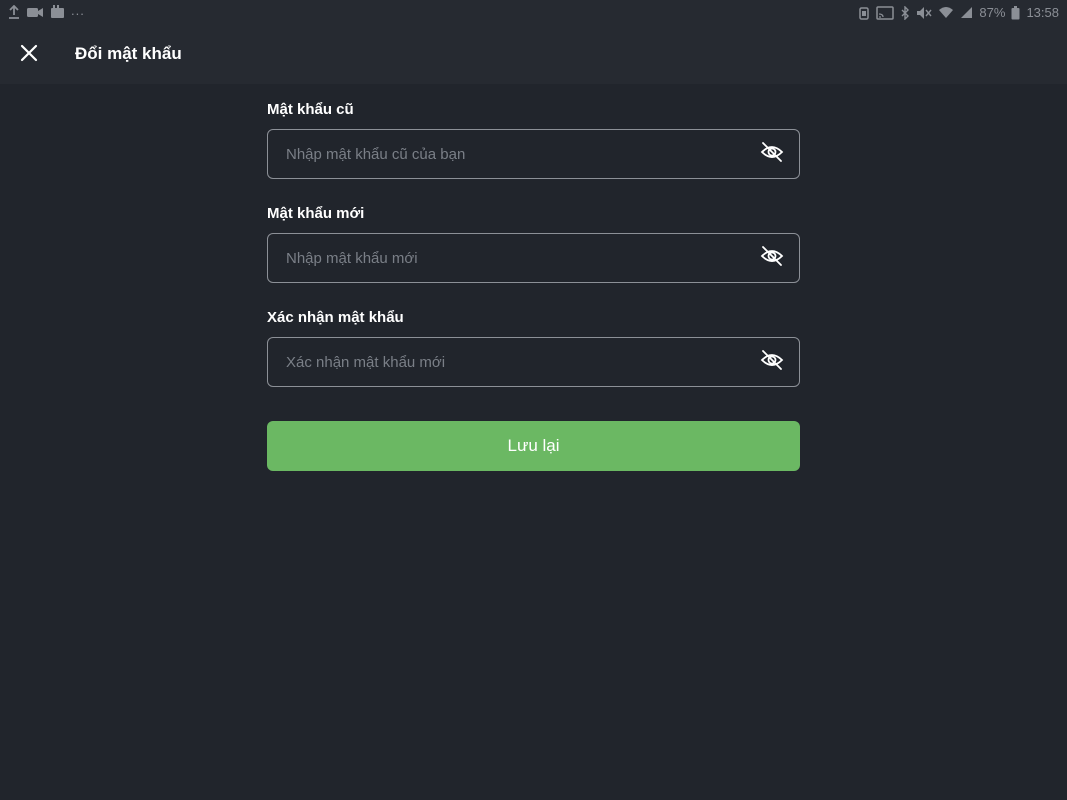  What do you see at coordinates (946, 12) in the screenshot?
I see `wifi-icon` at bounding box center [946, 12].